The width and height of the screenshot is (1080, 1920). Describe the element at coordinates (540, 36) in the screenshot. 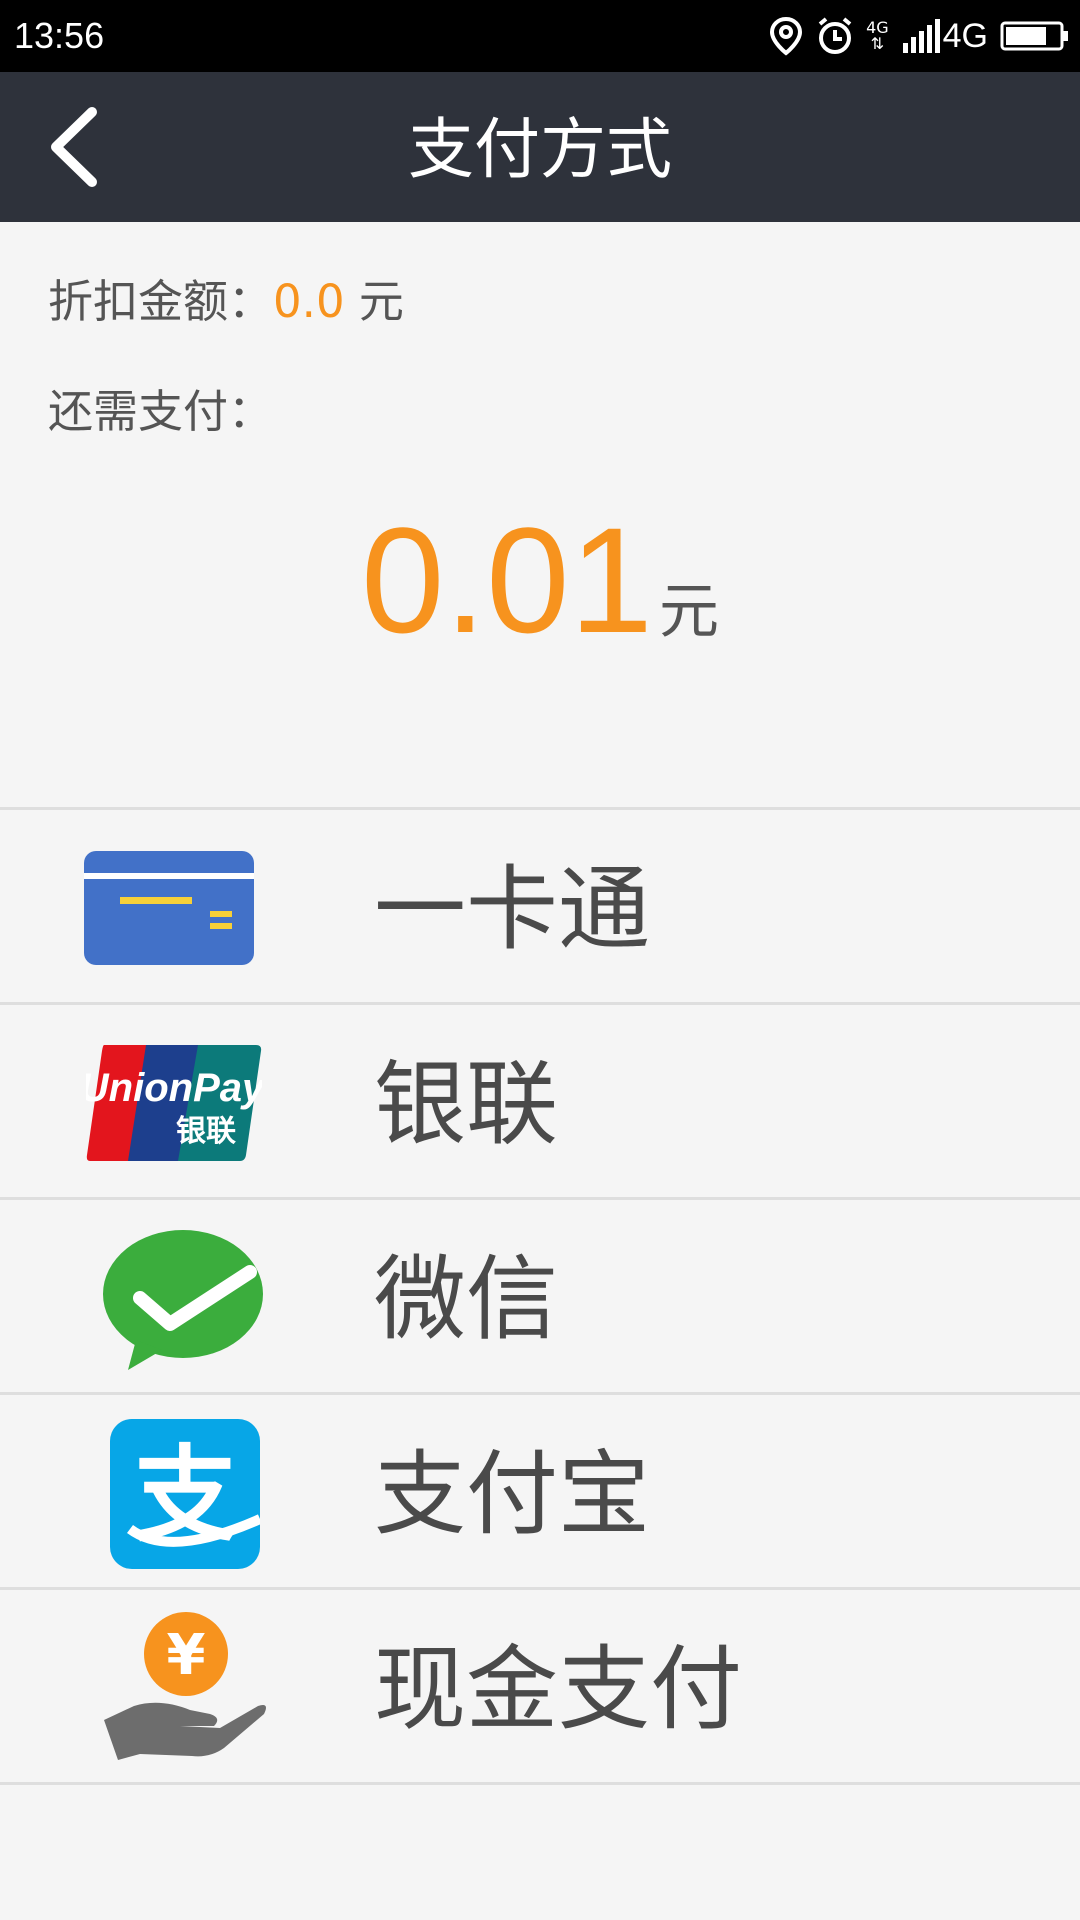

I see `status-bar: 13:56 4G ⇅ 4G` at that location.